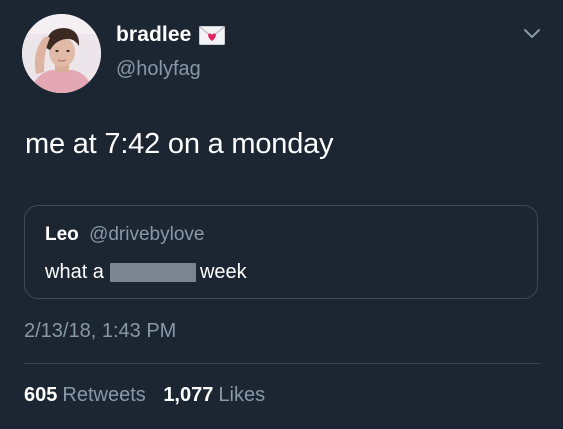 This screenshot has width=563, height=429. I want to click on author-handle: @holyfag, so click(158, 69).